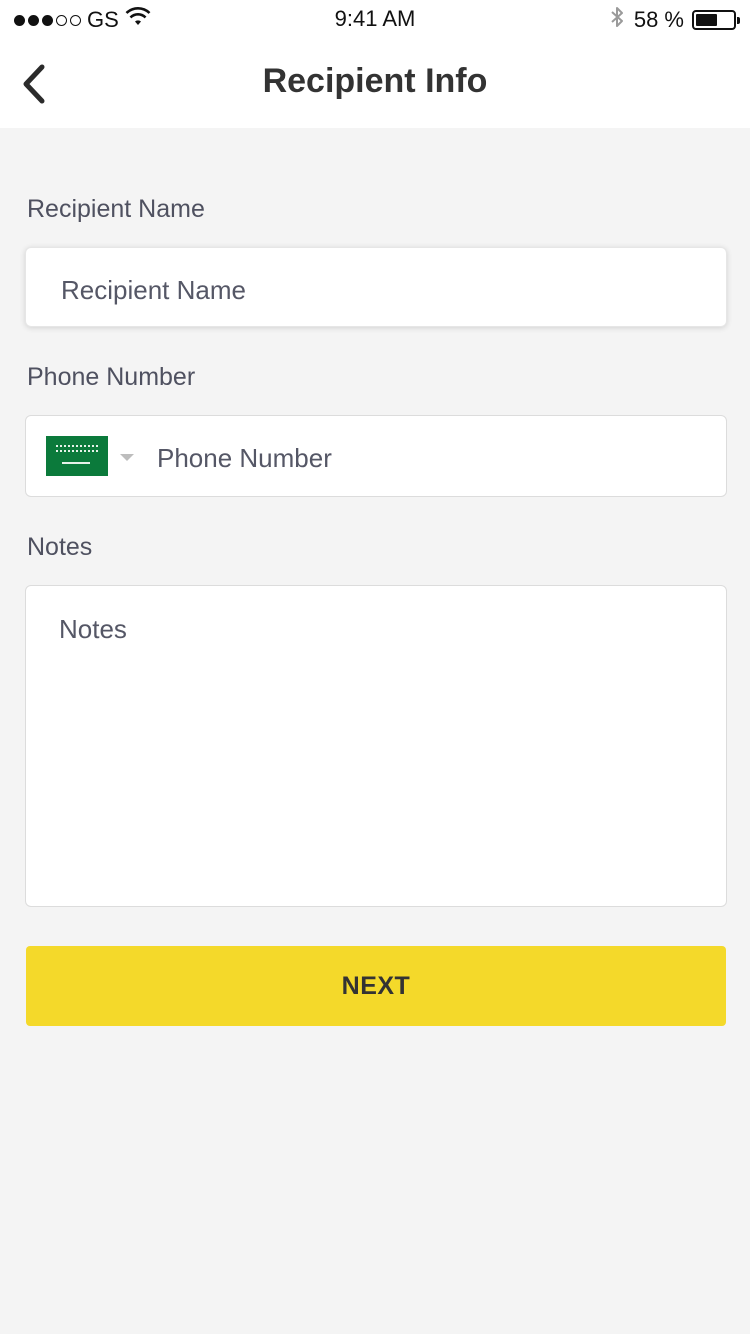 This screenshot has height=1334, width=750. What do you see at coordinates (427, 458) in the screenshot?
I see `phone-number-input` at bounding box center [427, 458].